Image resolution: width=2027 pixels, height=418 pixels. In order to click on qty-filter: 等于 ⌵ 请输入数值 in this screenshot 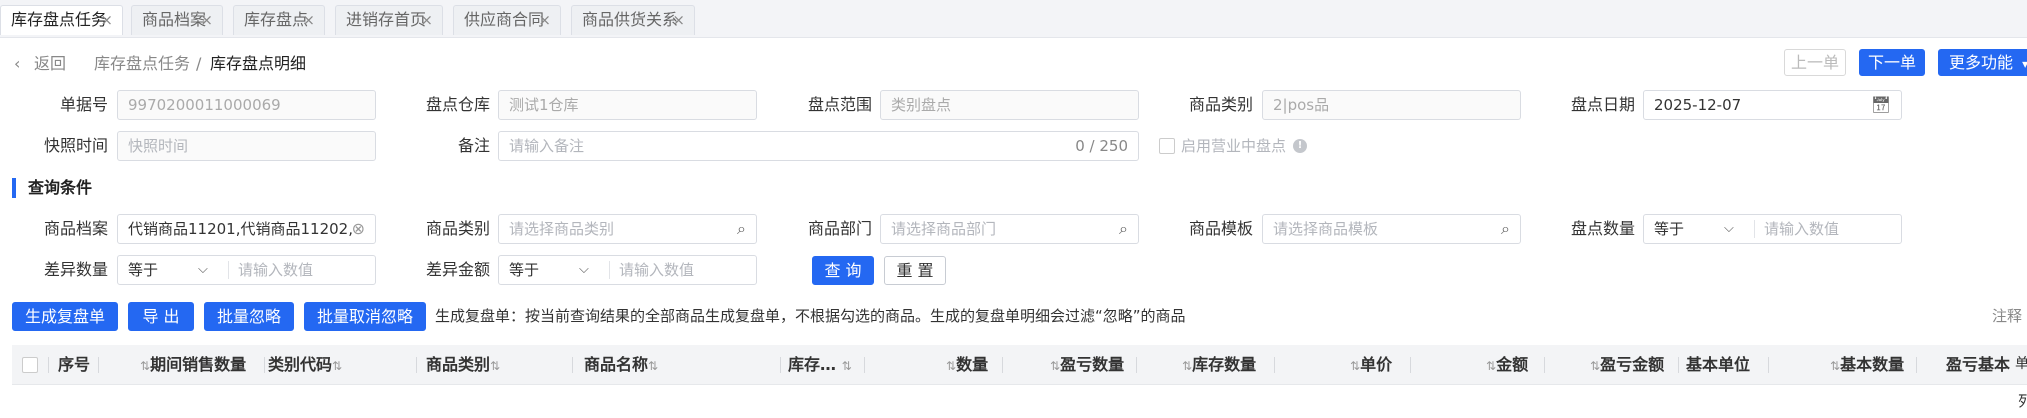, I will do `click(1772, 229)`.